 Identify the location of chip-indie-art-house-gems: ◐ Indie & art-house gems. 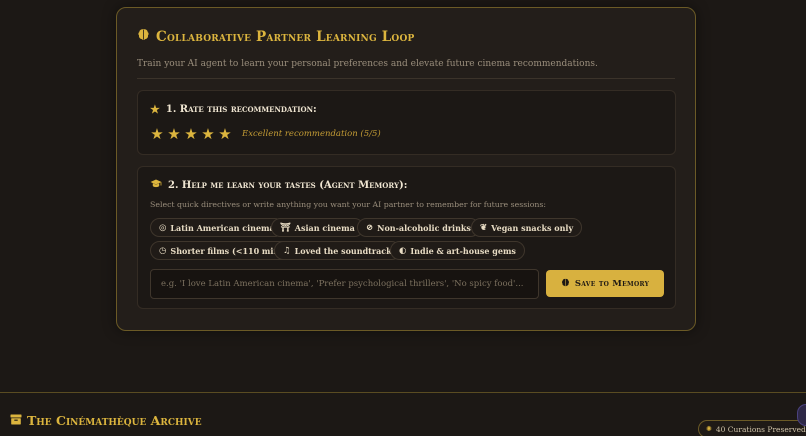
(457, 250).